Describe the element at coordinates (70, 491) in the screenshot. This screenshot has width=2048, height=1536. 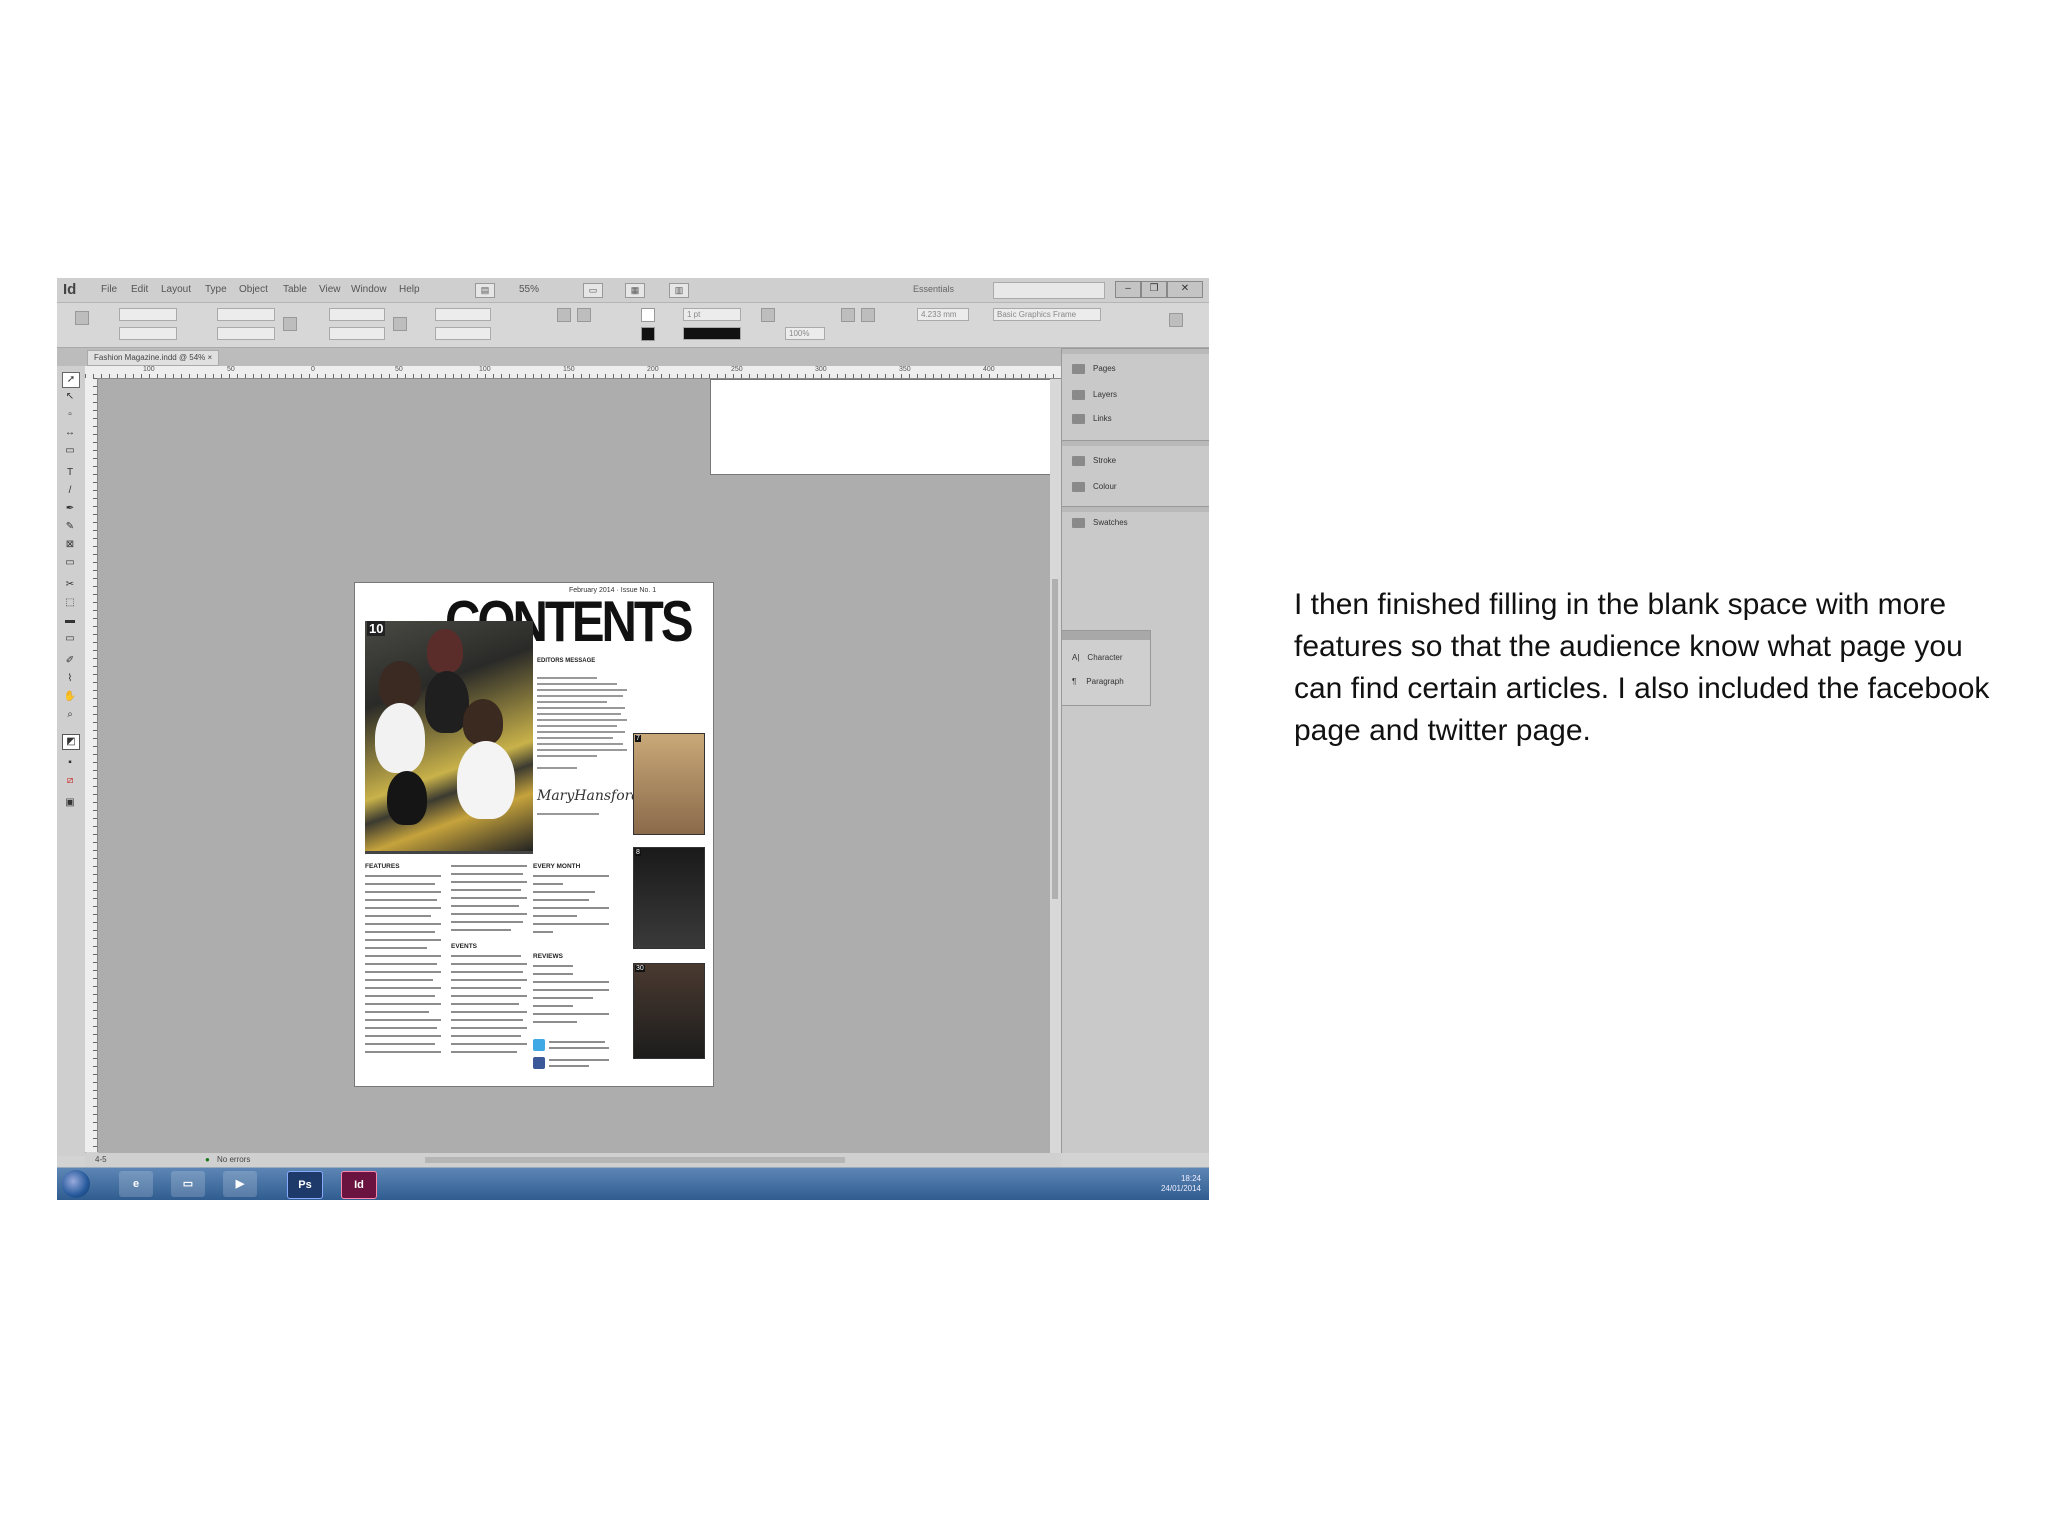
I see `line-tool-icon: /` at that location.